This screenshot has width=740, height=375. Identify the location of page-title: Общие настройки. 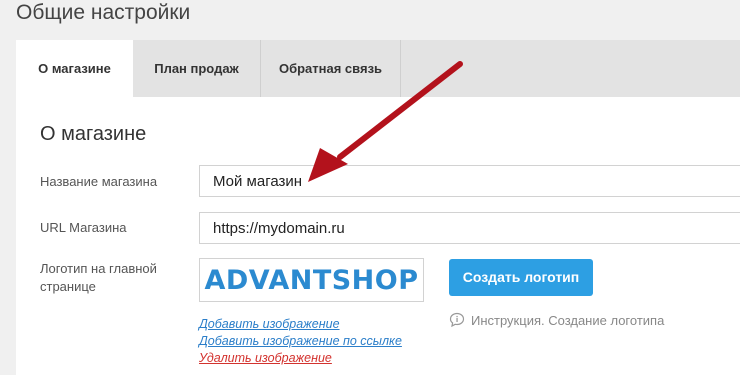
(103, 12).